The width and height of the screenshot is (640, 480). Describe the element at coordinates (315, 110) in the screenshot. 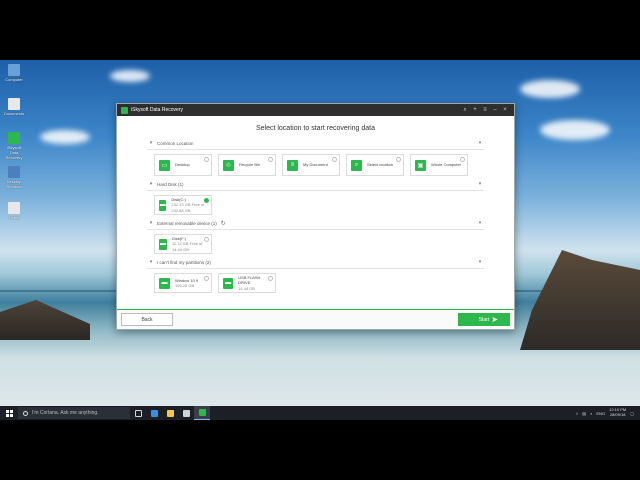

I see `window-titlebar: iSkysoft Data Recovery ⌕ + ≡ – ×` at that location.